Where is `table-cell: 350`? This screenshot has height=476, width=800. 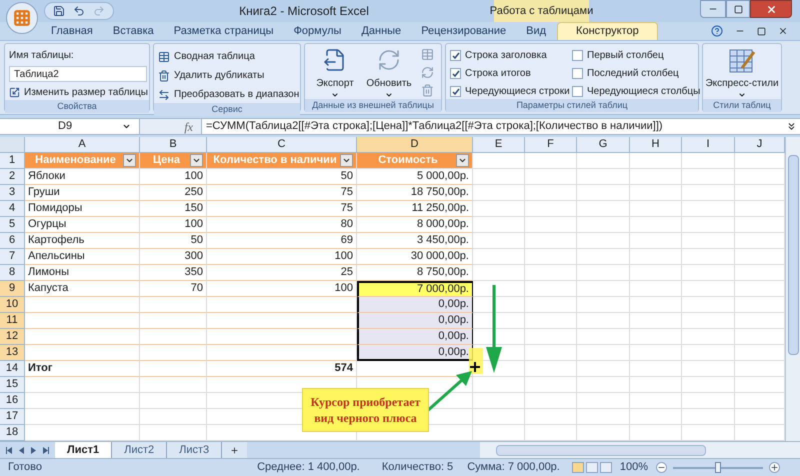
table-cell: 350 is located at coordinates (173, 273).